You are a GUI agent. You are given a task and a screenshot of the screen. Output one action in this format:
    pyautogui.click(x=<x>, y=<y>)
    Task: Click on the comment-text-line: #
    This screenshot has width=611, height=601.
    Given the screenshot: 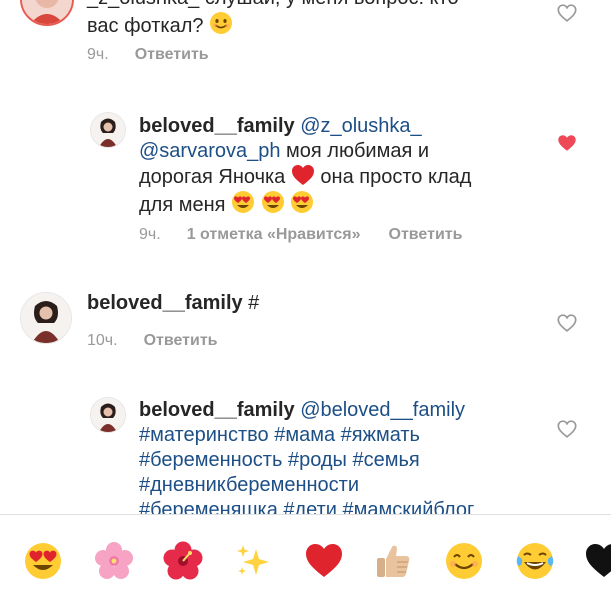 What is the action you would take?
    pyautogui.click(x=251, y=303)
    